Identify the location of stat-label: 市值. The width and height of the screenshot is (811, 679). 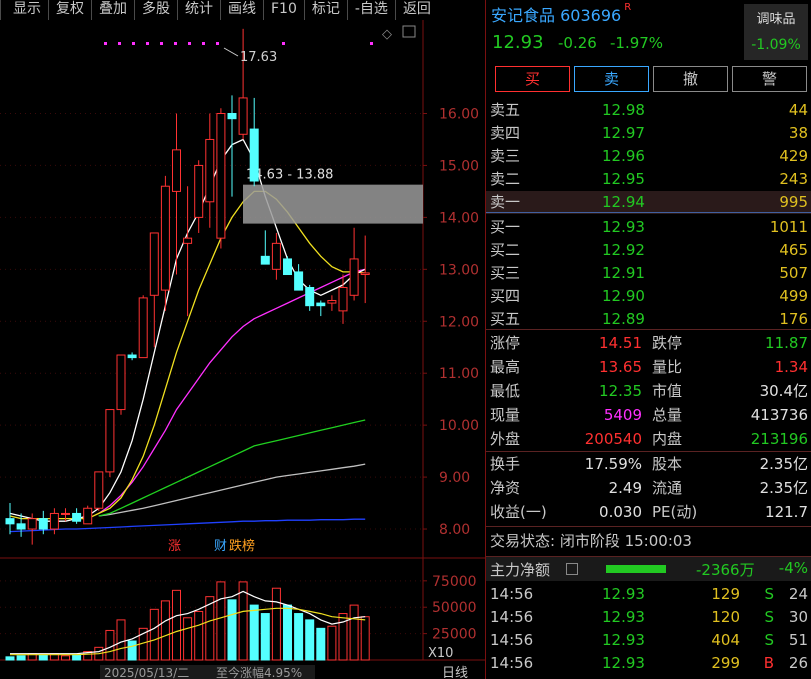
(667, 391).